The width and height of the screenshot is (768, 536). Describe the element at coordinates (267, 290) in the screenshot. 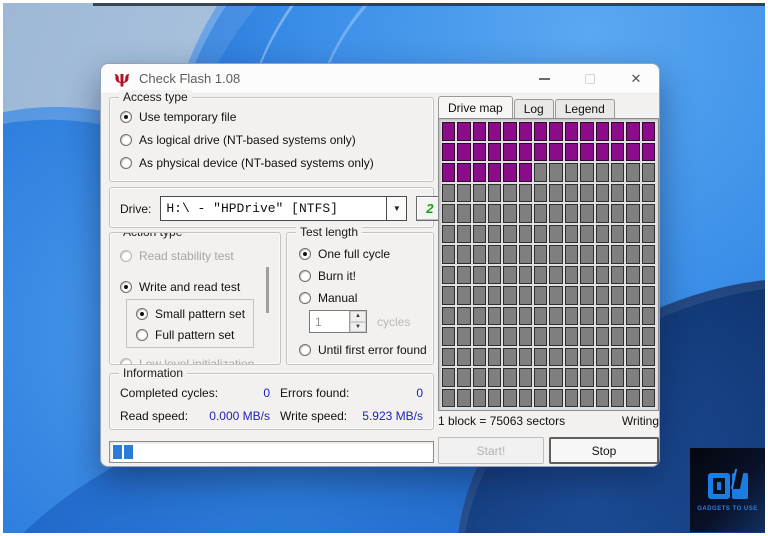

I see `action-scrollbar` at that location.